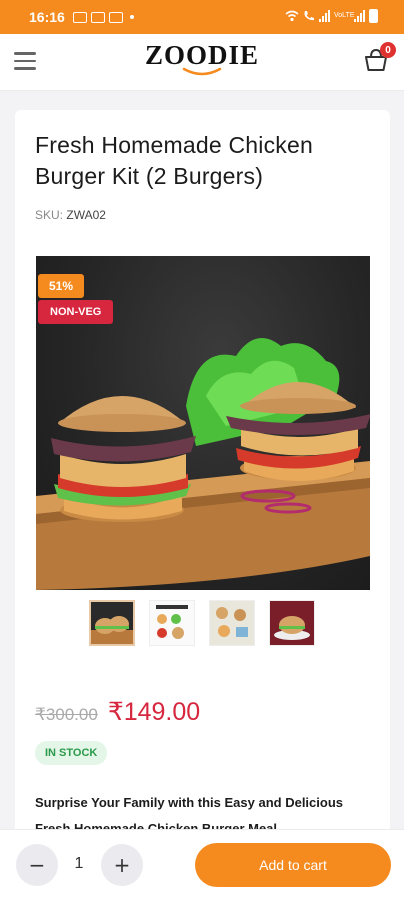 The image size is (404, 901). I want to click on burger-thumb-image, so click(112, 623).